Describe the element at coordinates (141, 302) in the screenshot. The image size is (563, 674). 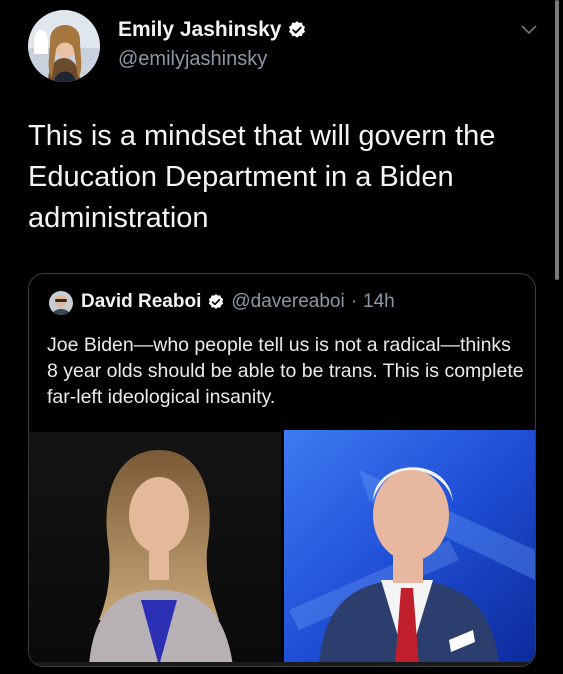
I see `quoted-author-name: David Reaboi` at that location.